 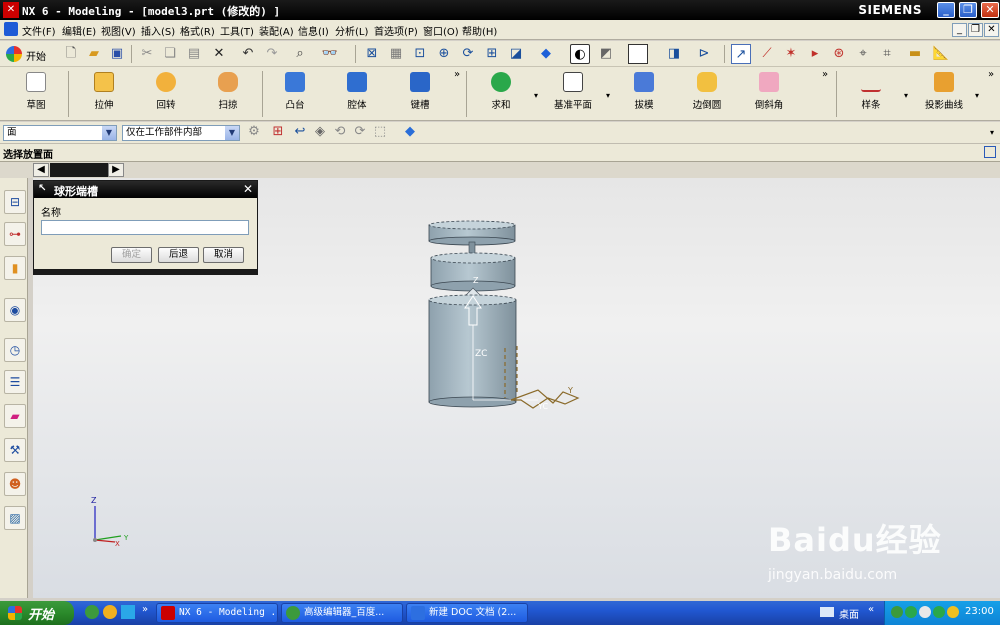 I want to click on menu-information: 信息(I), so click(x=313, y=30).